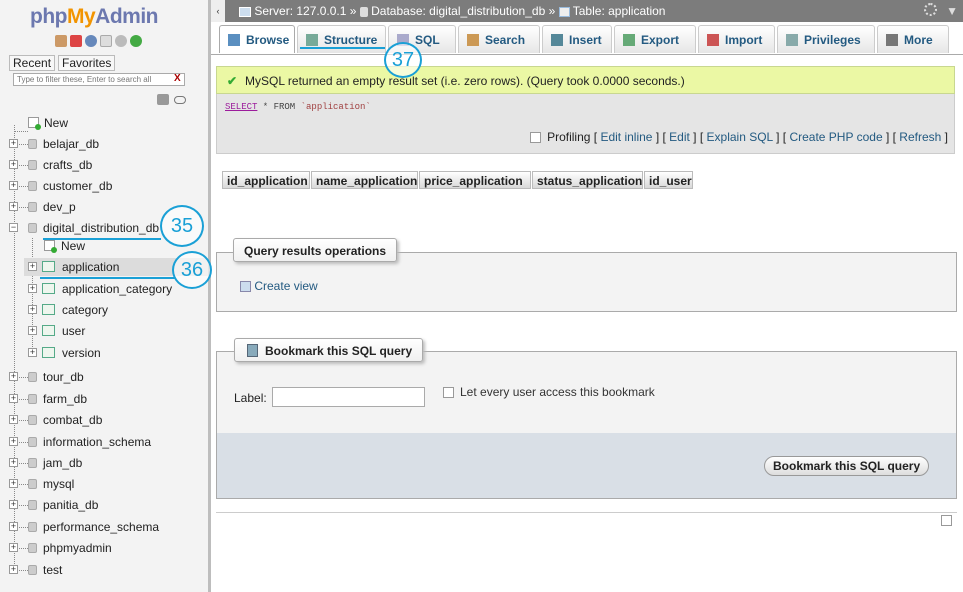  I want to click on phpmyadmin-logo: phpMyAdmin, so click(94, 17).